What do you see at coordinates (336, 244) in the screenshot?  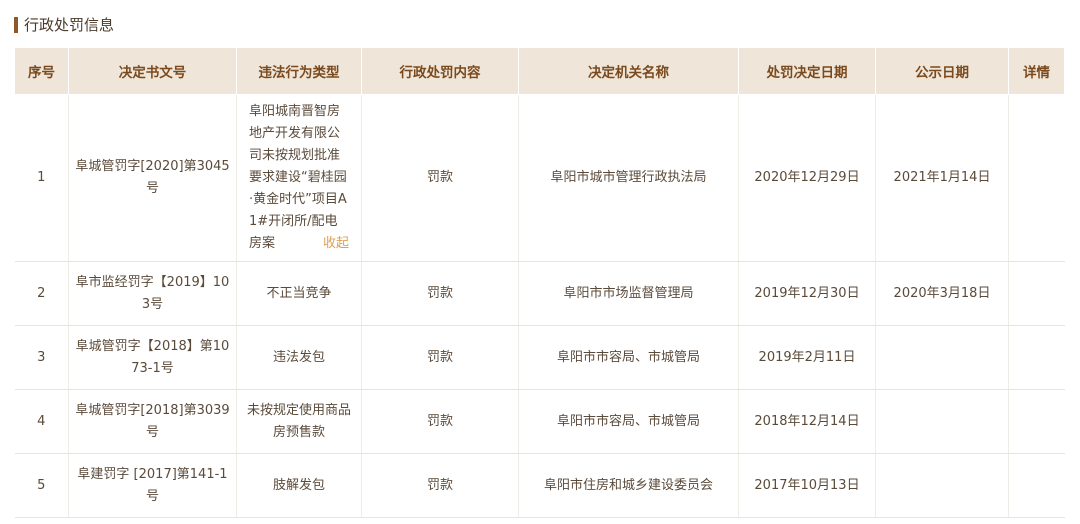 I see `collapse-link: 收起` at bounding box center [336, 244].